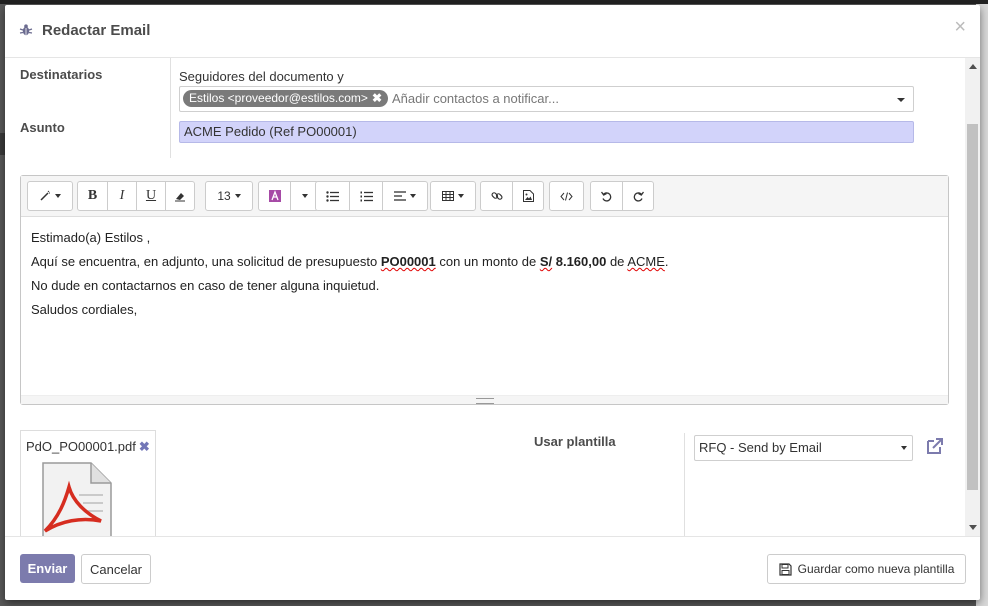 This screenshot has width=988, height=606. What do you see at coordinates (150, 196) in the screenshot?
I see `underline-button: U` at bounding box center [150, 196].